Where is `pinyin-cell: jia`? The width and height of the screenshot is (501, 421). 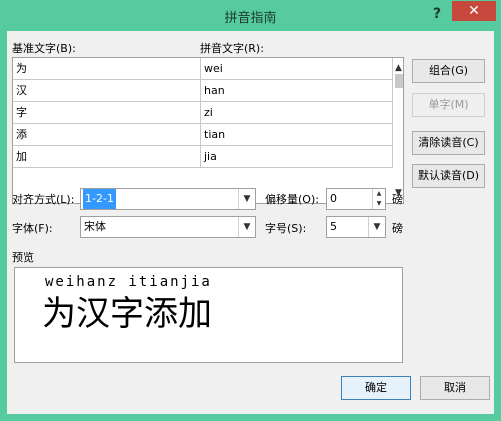 pinyin-cell: jia is located at coordinates (297, 157).